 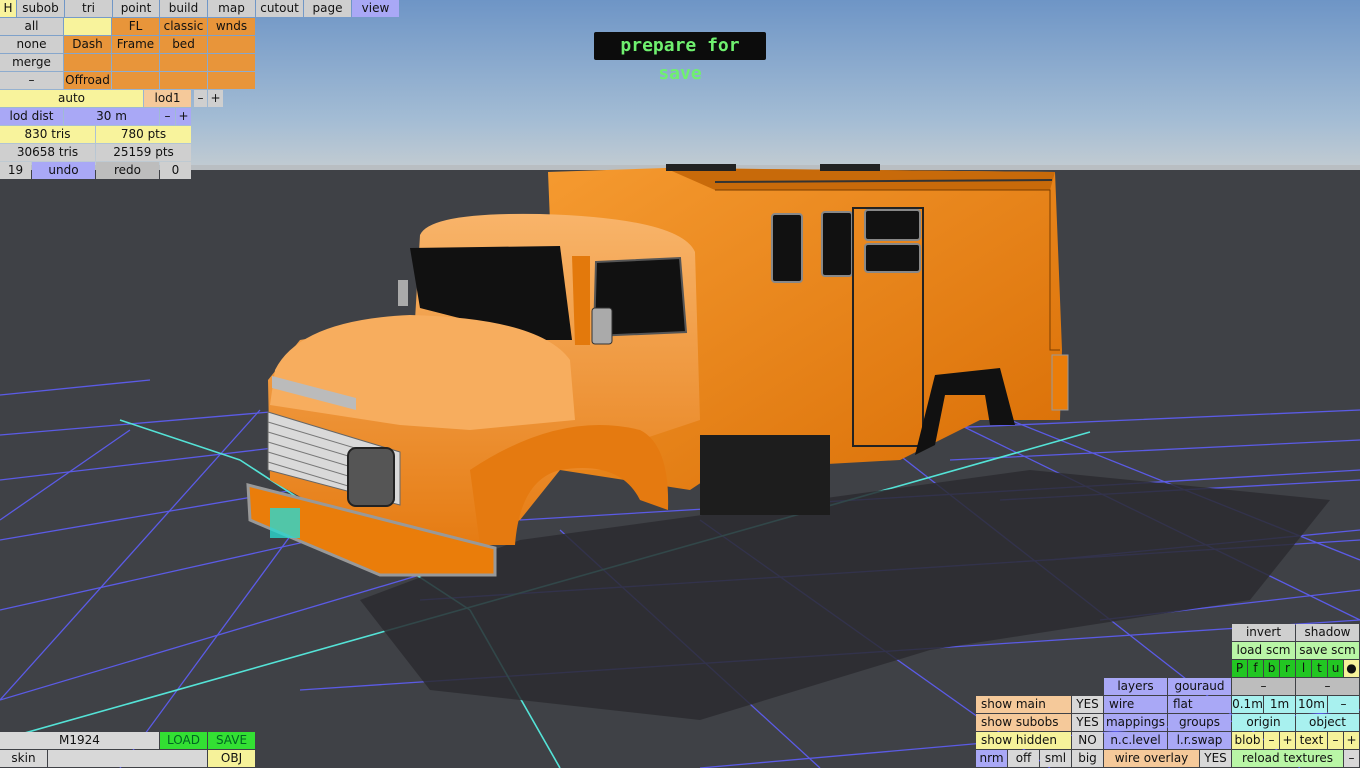 What do you see at coordinates (375, 8) in the screenshot?
I see `tab-view: view` at bounding box center [375, 8].